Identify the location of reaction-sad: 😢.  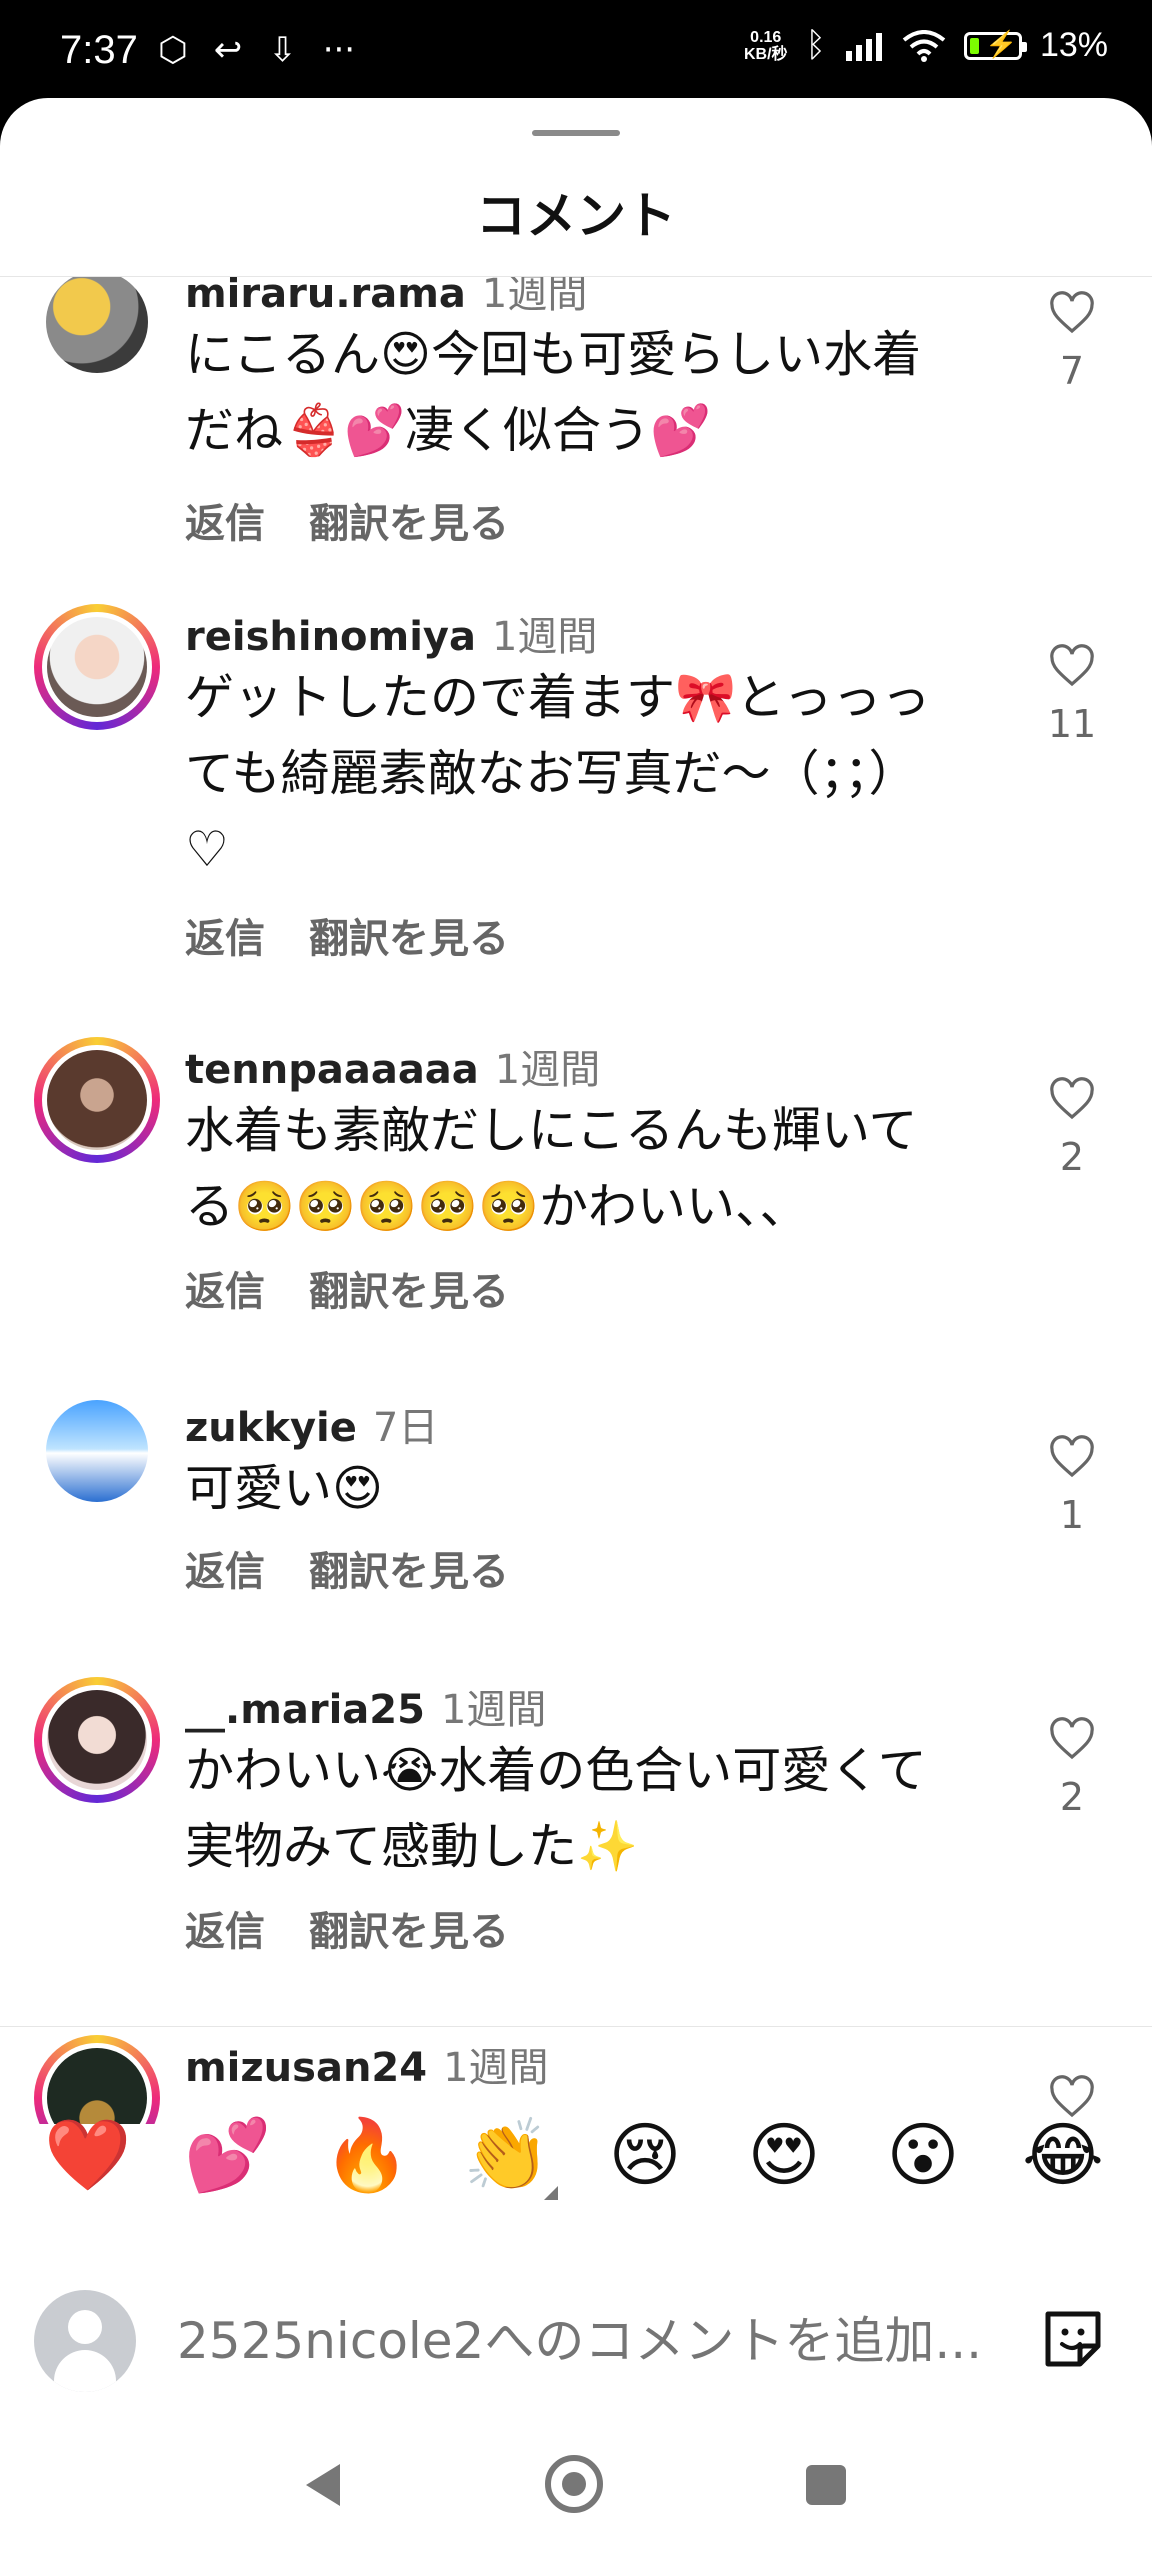
(645, 2155).